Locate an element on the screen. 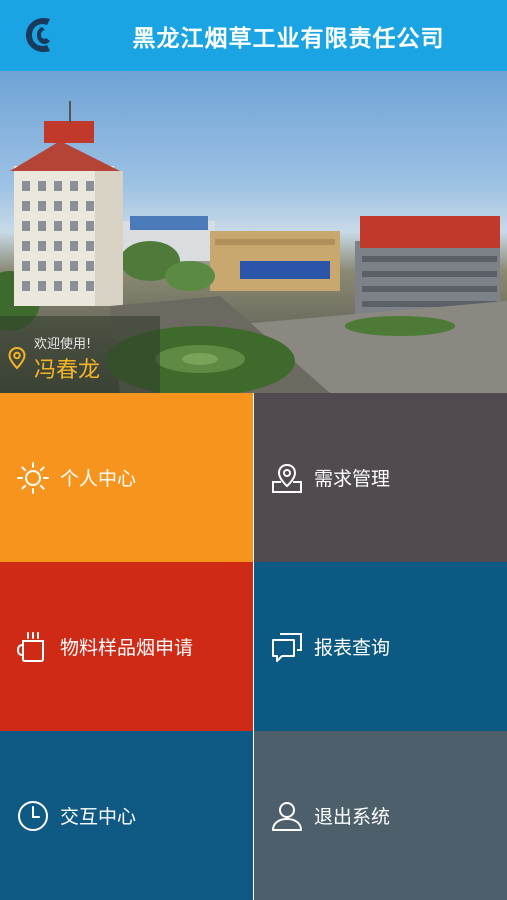  welcome-text: 欢迎使用! is located at coordinates (63, 344).